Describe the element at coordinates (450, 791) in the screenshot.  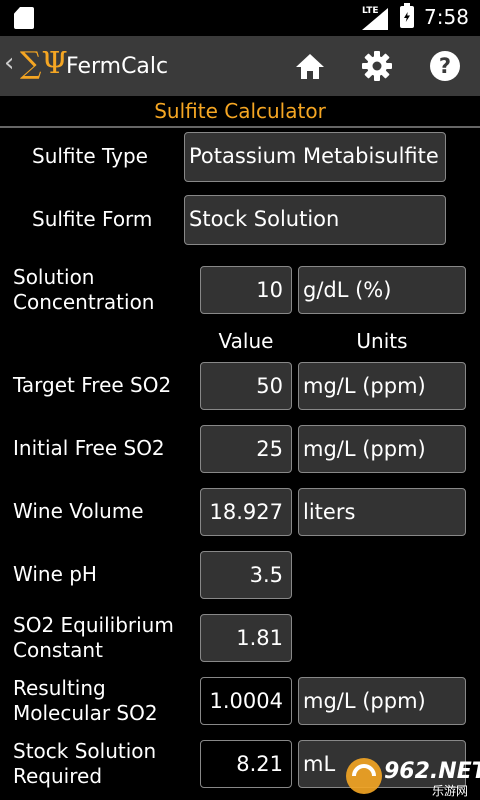
I see `svg-text: 乐游网` at that location.